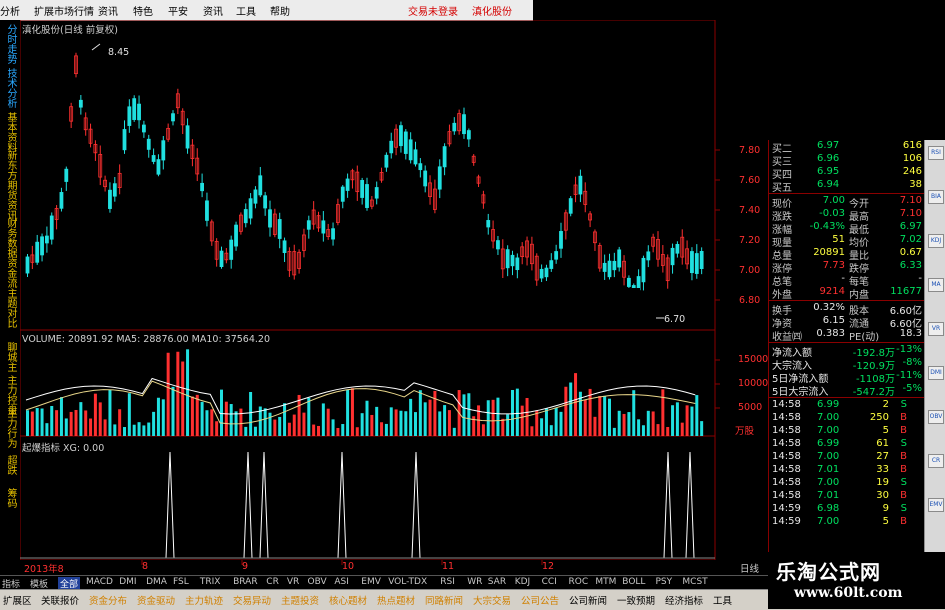 Image resolution: width=945 pixels, height=610 pixels. I want to click on left-tab-intraday: 分时走势, so click(10, 44).